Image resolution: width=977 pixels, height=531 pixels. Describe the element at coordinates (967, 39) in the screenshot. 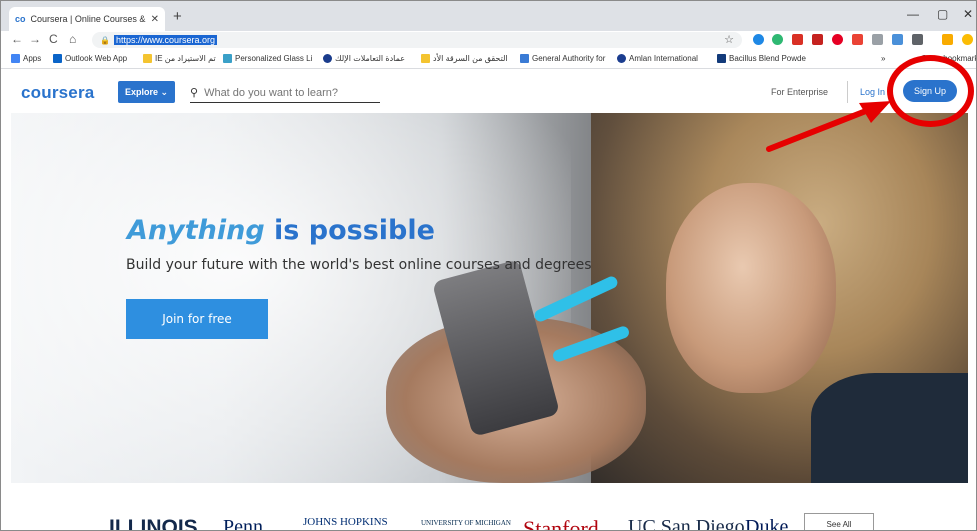

I see `profile-icon` at that location.